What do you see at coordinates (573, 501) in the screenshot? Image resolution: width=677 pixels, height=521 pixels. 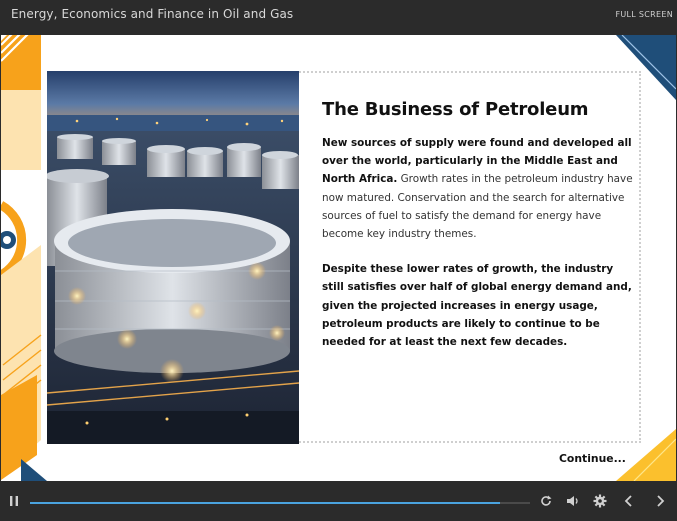 I see `volume-icon` at bounding box center [573, 501].